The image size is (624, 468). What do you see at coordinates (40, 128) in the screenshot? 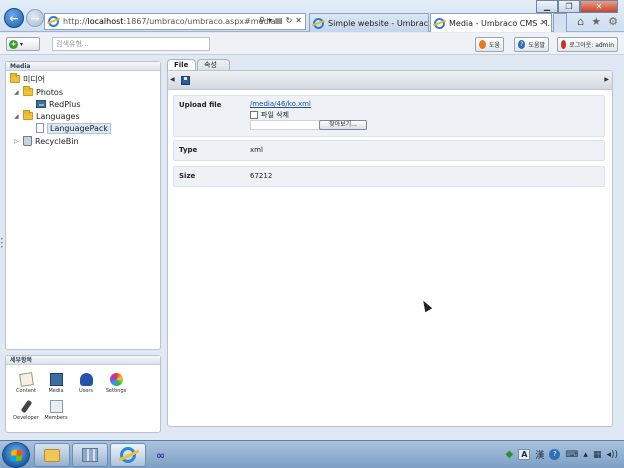
I see `file-icon` at bounding box center [40, 128].